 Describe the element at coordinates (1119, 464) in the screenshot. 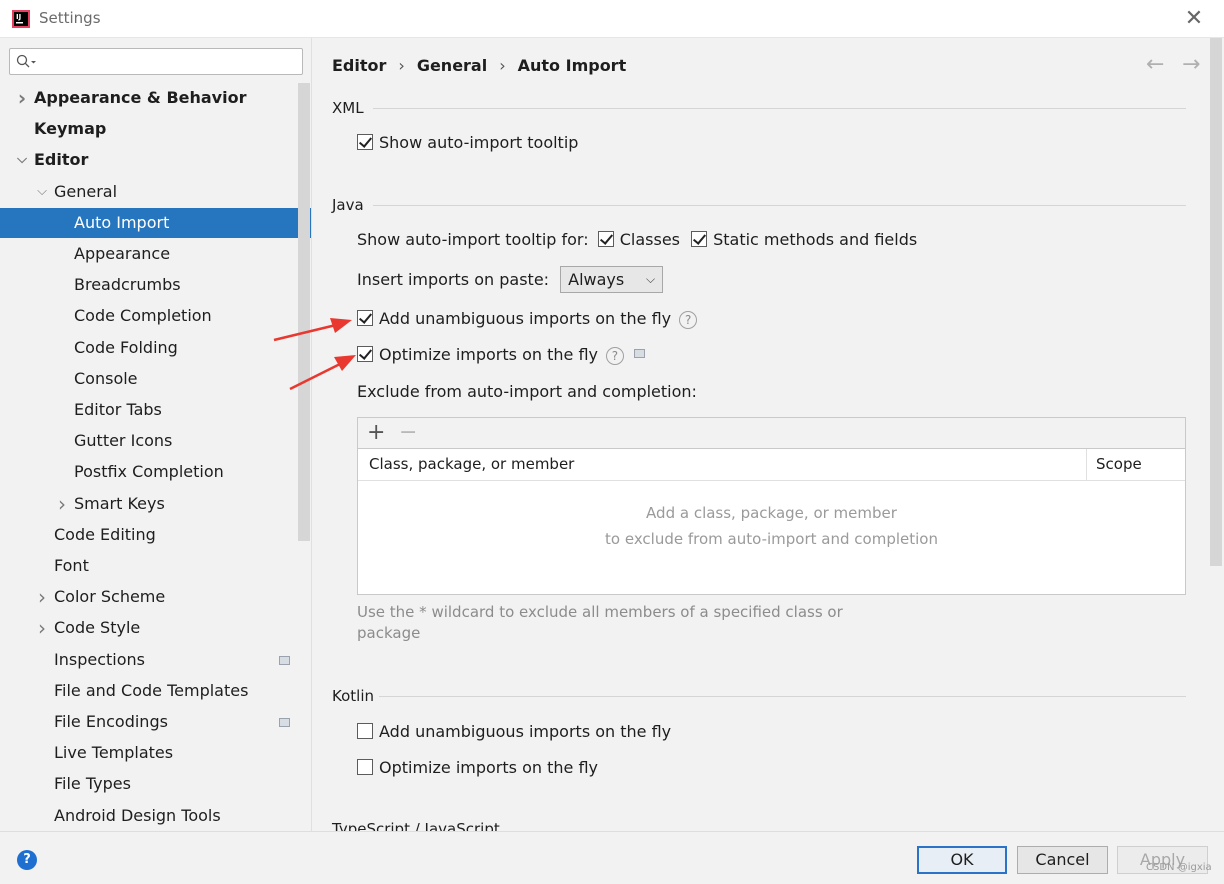

I see `column-header-scope: Scope` at that location.